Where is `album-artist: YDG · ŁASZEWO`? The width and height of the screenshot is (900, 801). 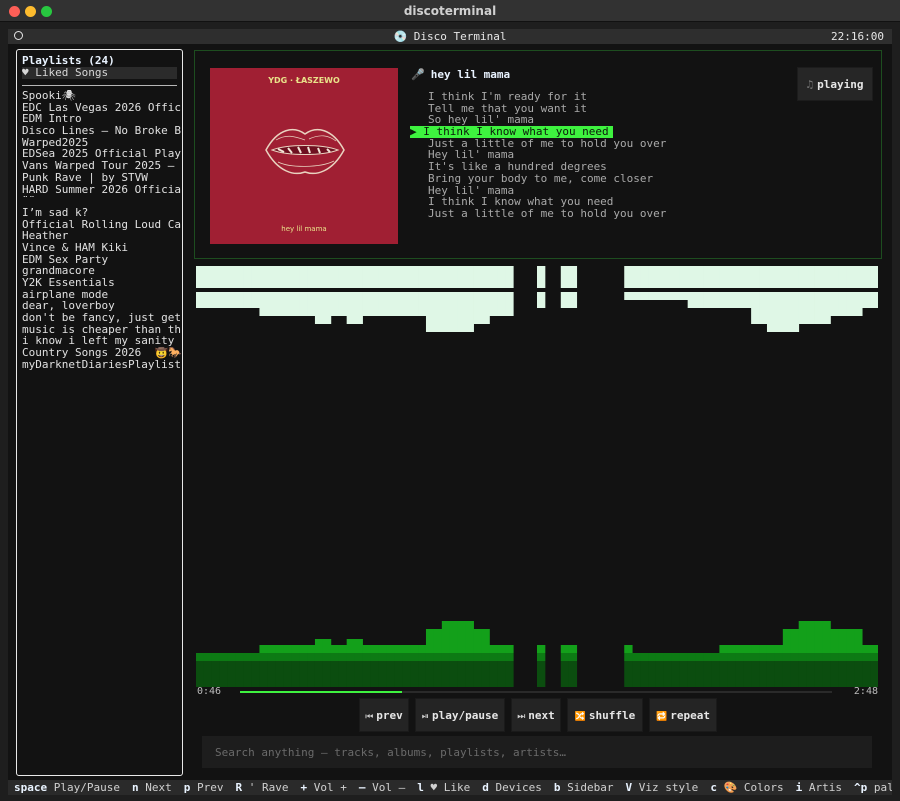 album-artist: YDG · ŁASZEWO is located at coordinates (304, 80).